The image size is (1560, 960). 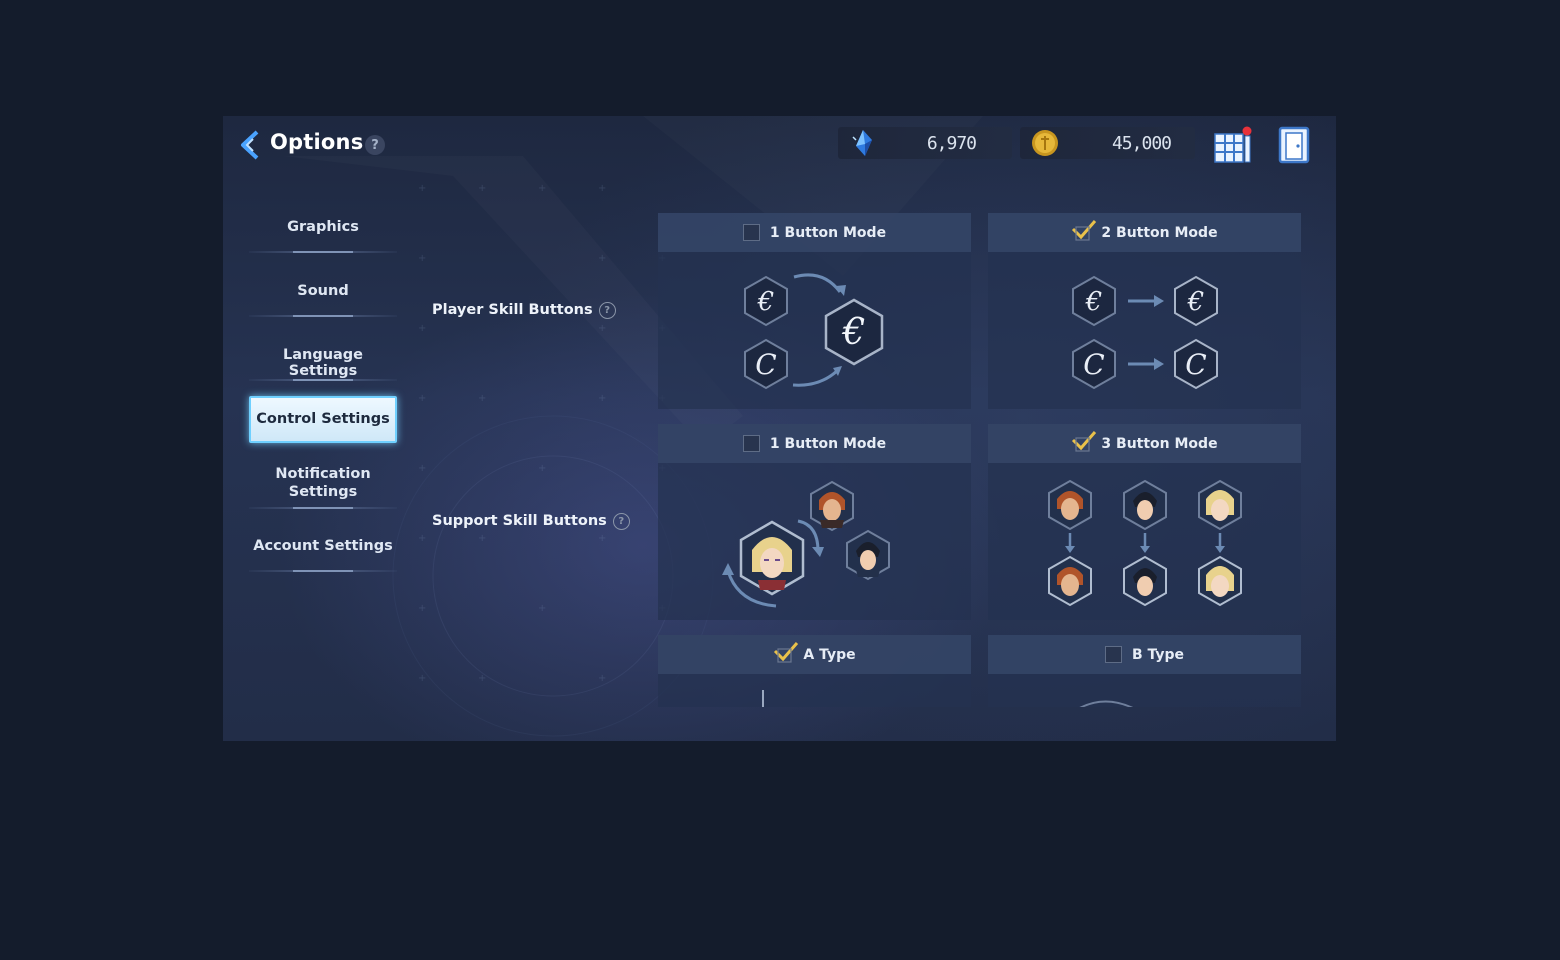 I want to click on sidebar-item-label: Account Settings, so click(x=323, y=546).